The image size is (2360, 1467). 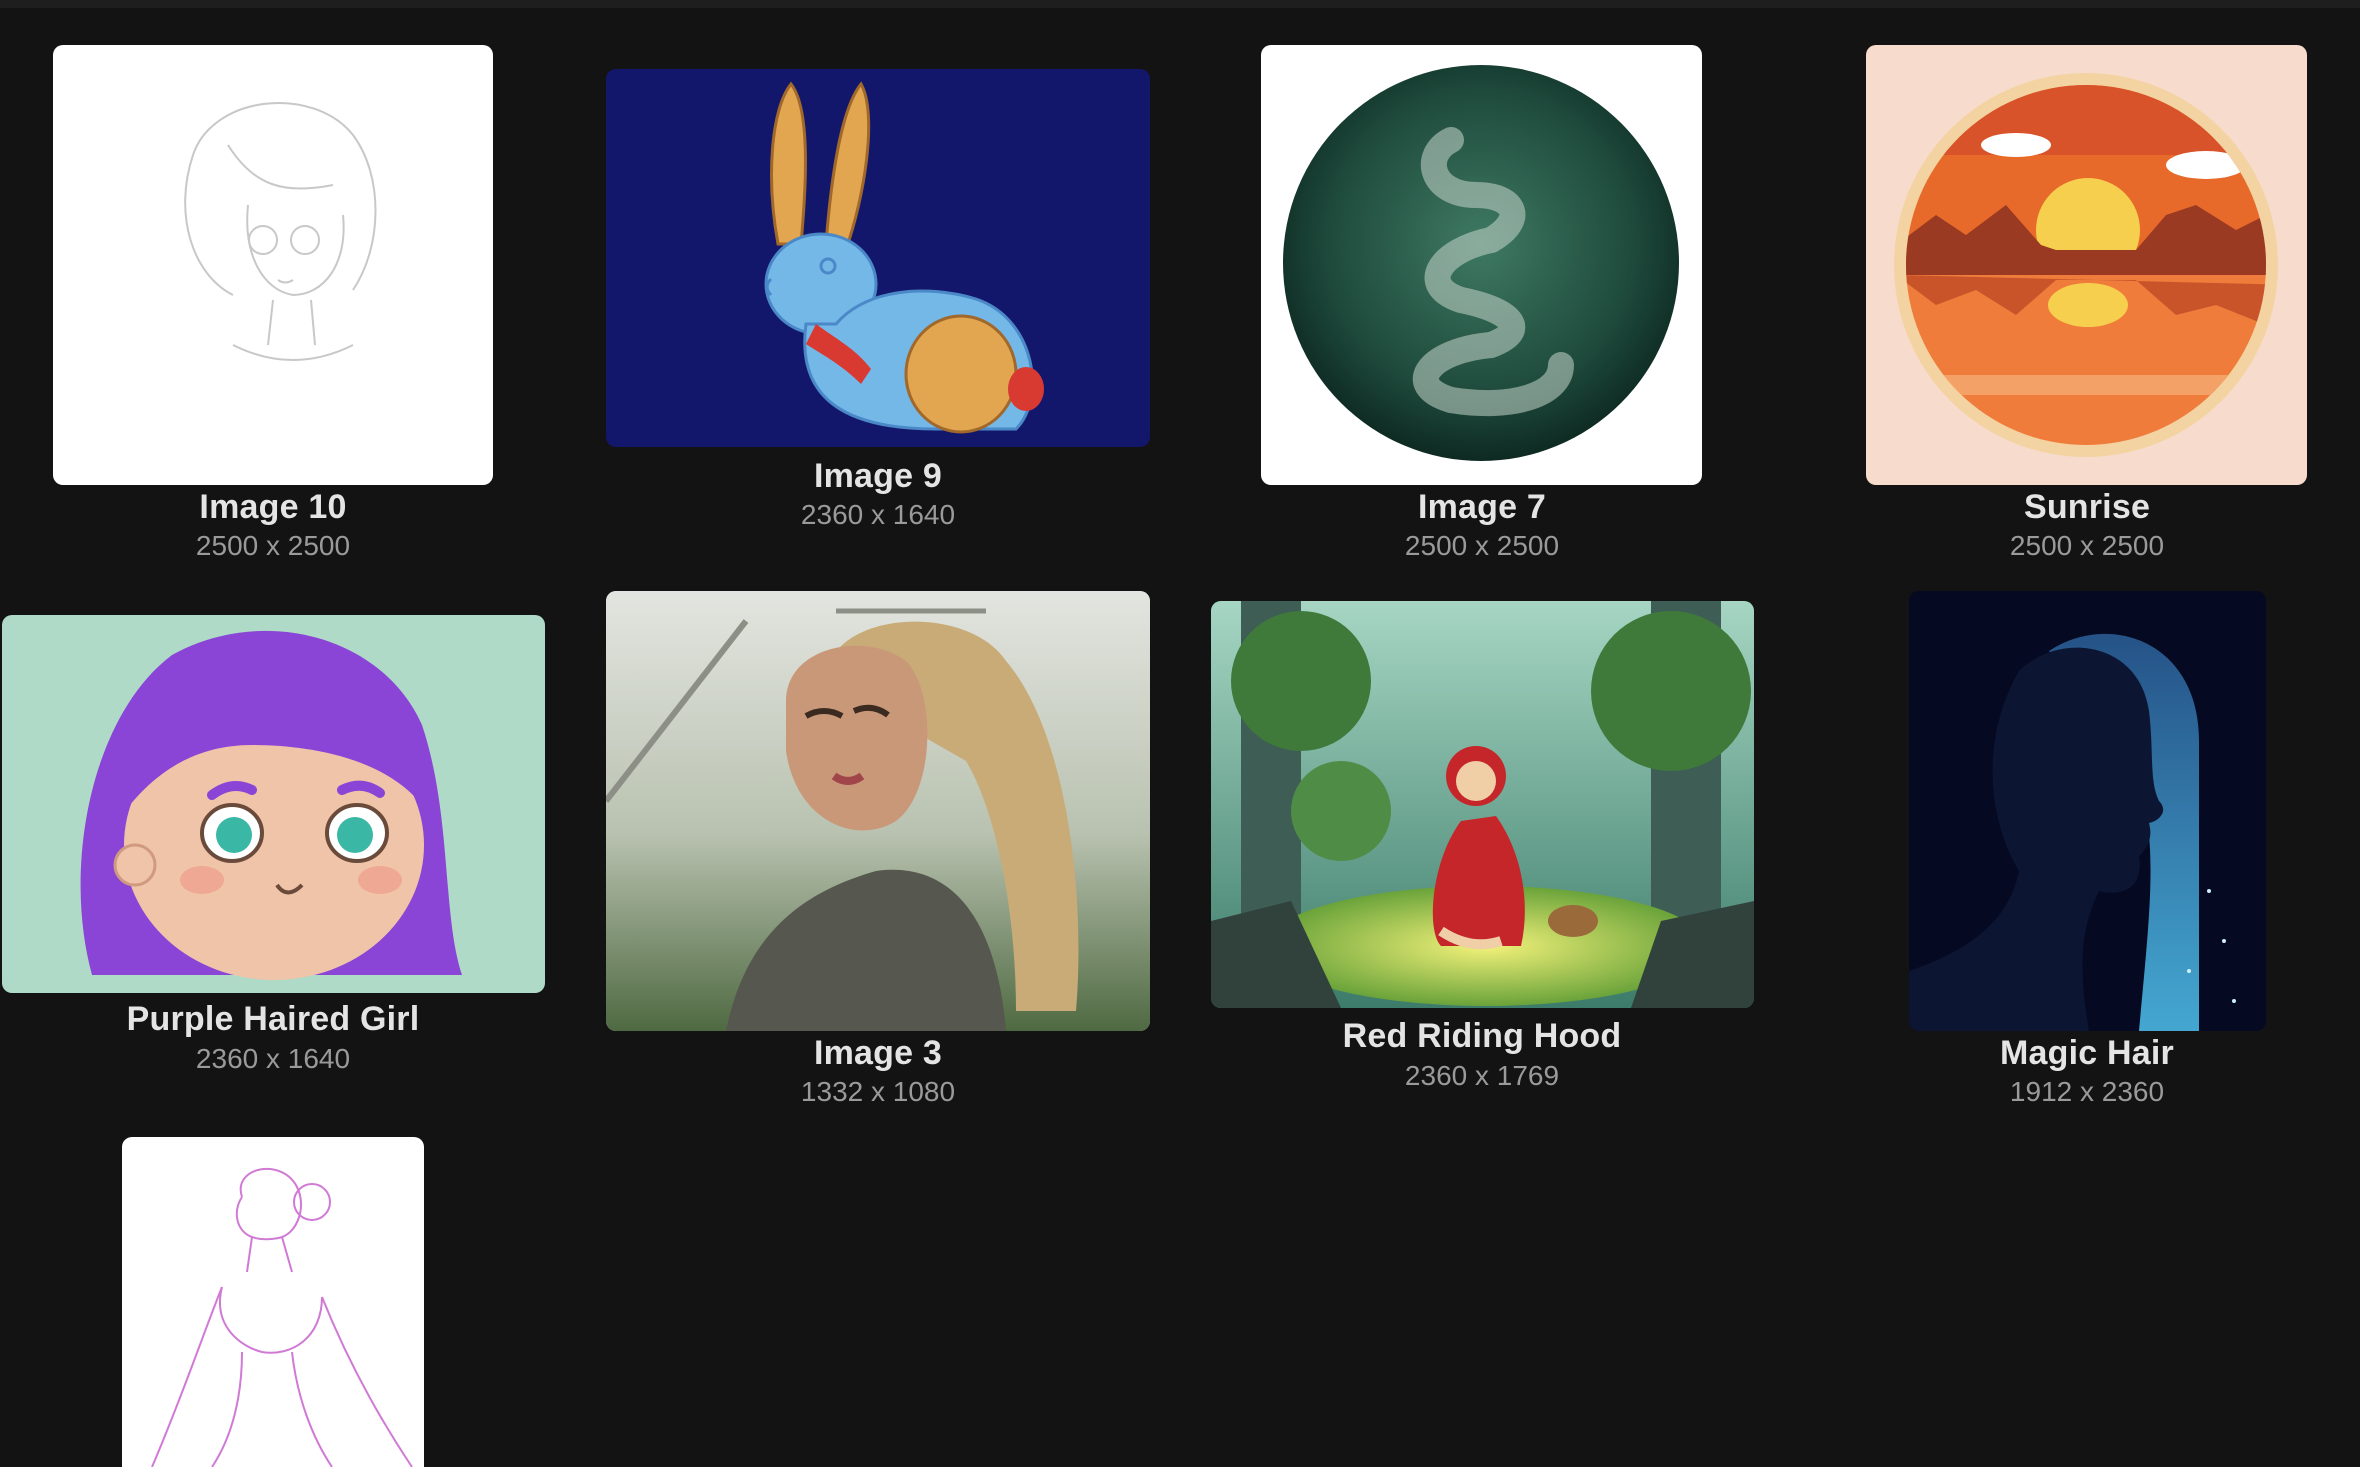 I want to click on purple-haired-girl-icon, so click(x=271, y=805).